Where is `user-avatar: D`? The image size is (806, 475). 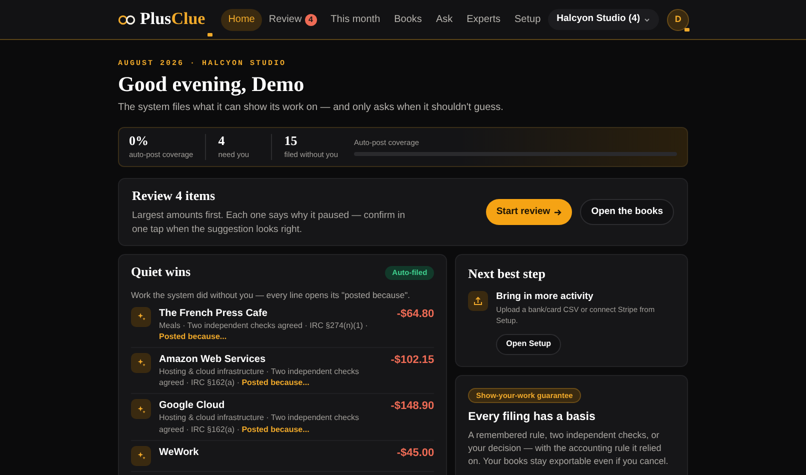
user-avatar: D is located at coordinates (678, 19).